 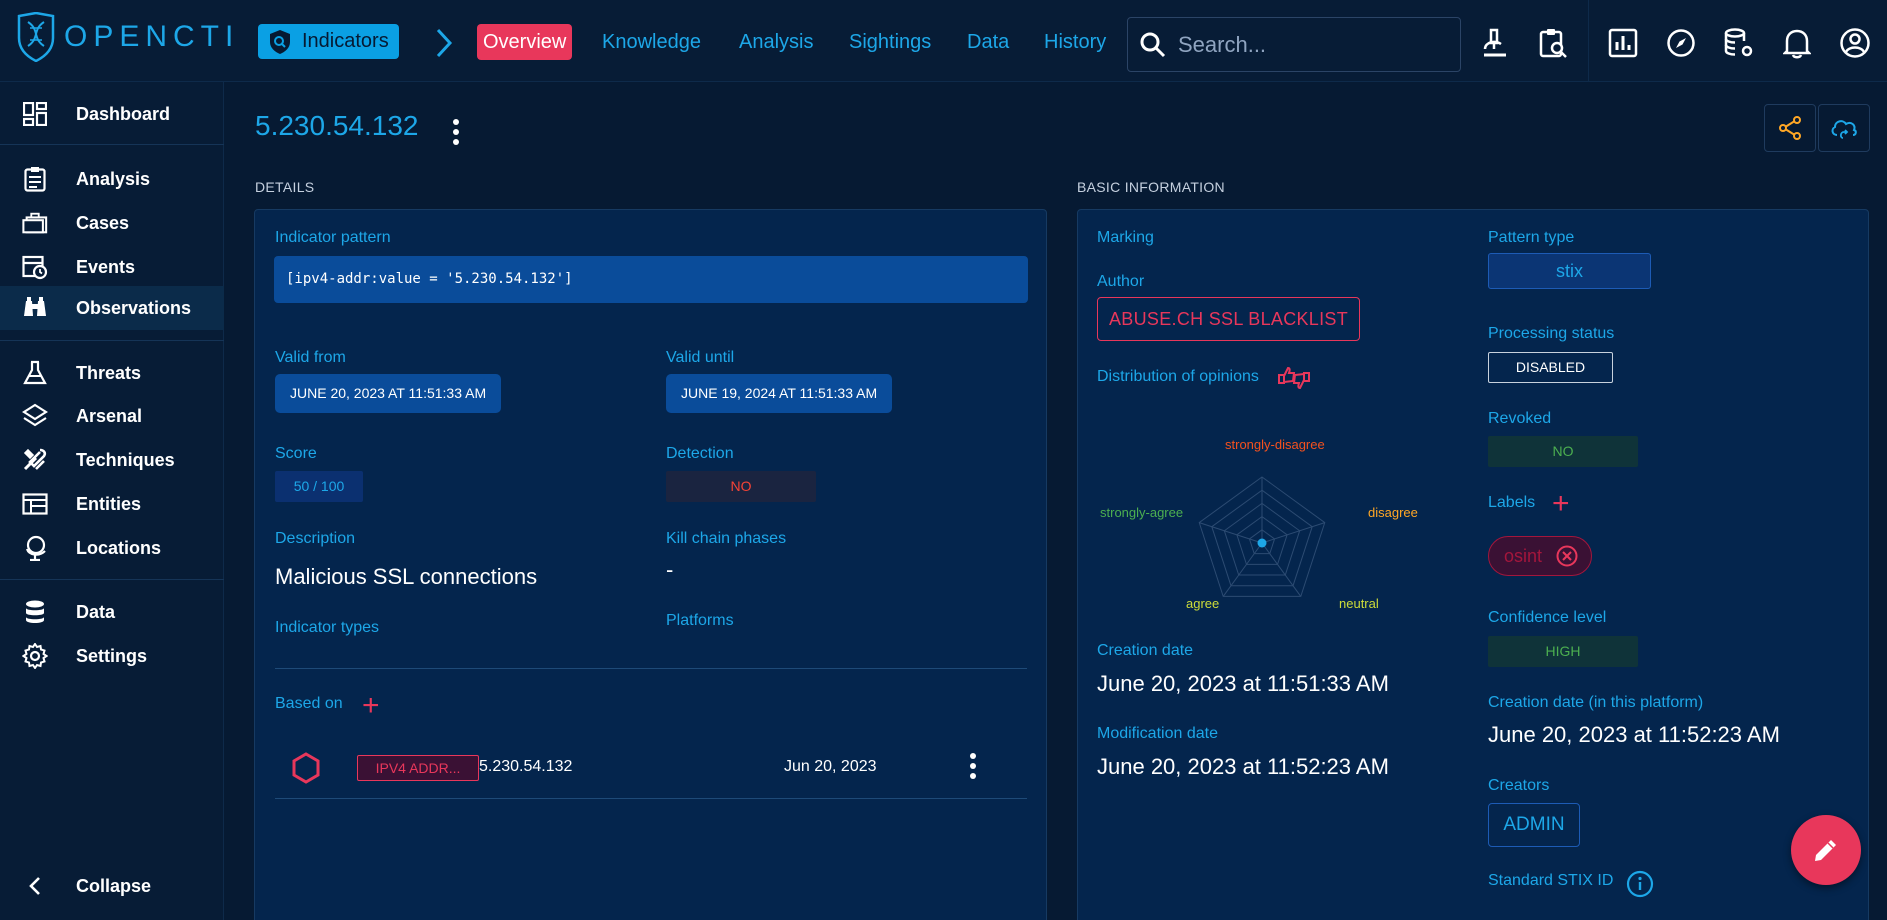 What do you see at coordinates (35, 548) in the screenshot?
I see `globe-icon` at bounding box center [35, 548].